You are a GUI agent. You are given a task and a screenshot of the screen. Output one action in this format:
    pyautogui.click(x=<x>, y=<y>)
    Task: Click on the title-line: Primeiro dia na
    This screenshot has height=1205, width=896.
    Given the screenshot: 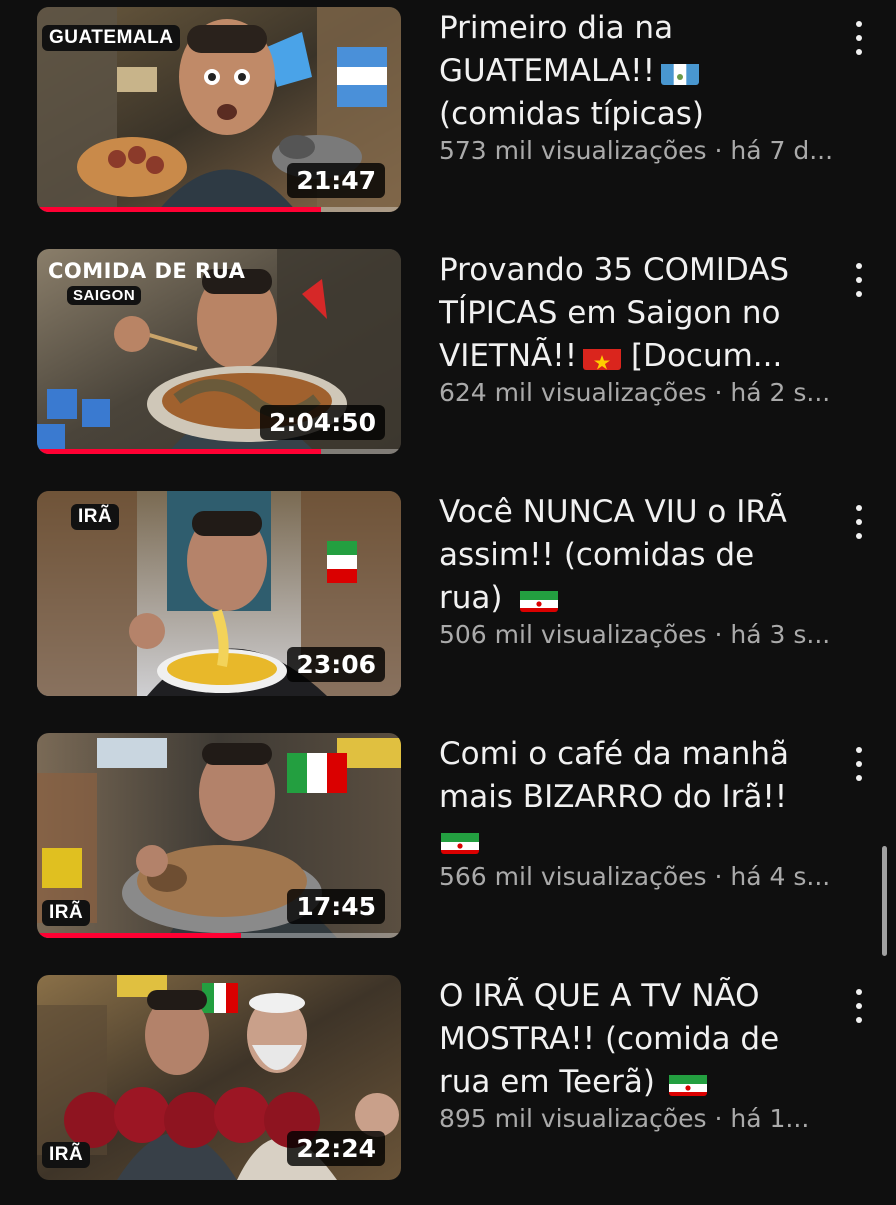 What is the action you would take?
    pyautogui.click(x=556, y=28)
    